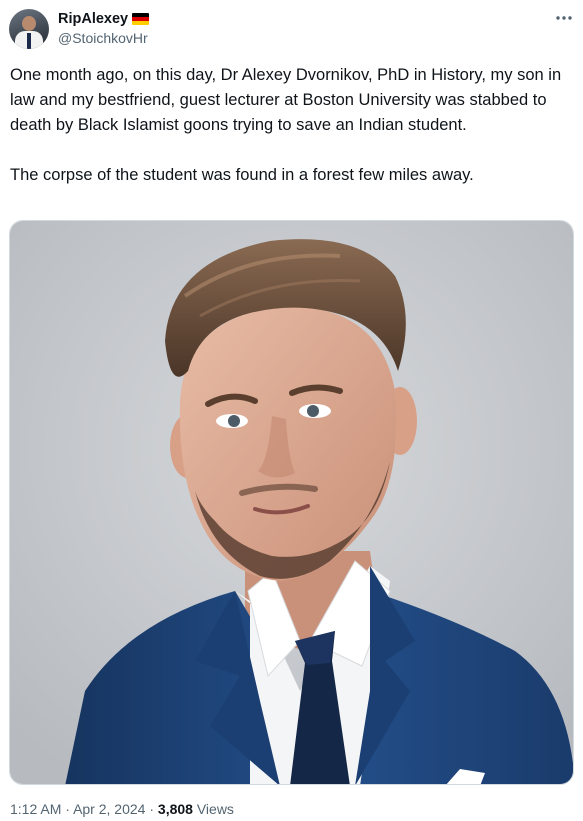 This screenshot has height=821, width=583. I want to click on user-avatar-icon, so click(29, 29).